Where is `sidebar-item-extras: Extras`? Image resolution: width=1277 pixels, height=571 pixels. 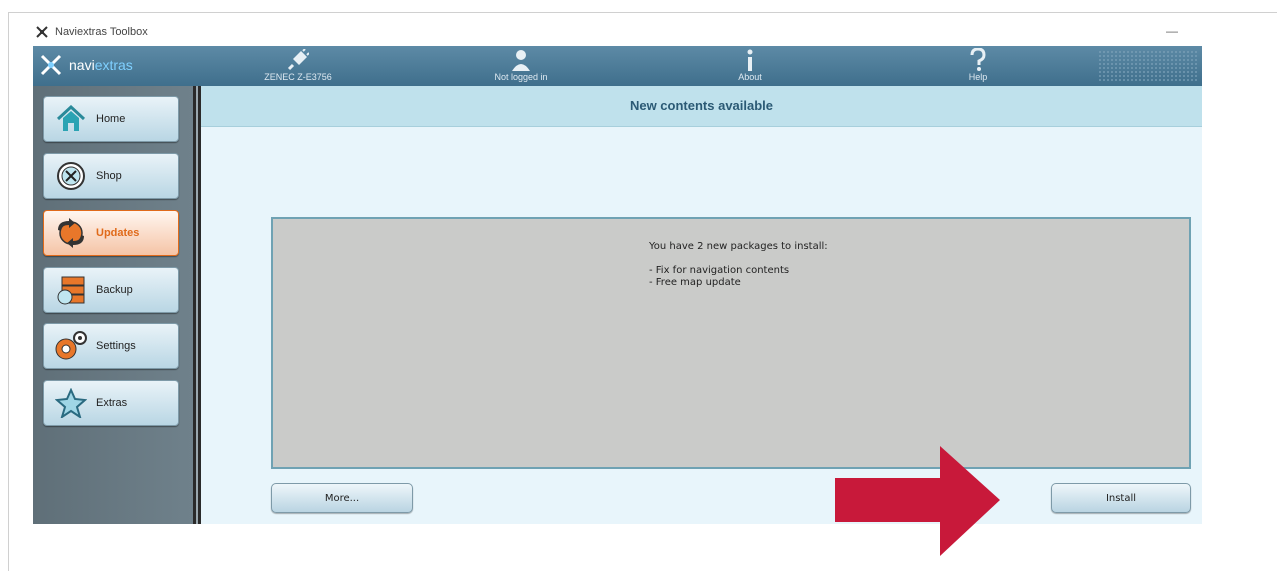 sidebar-item-extras: Extras is located at coordinates (111, 403).